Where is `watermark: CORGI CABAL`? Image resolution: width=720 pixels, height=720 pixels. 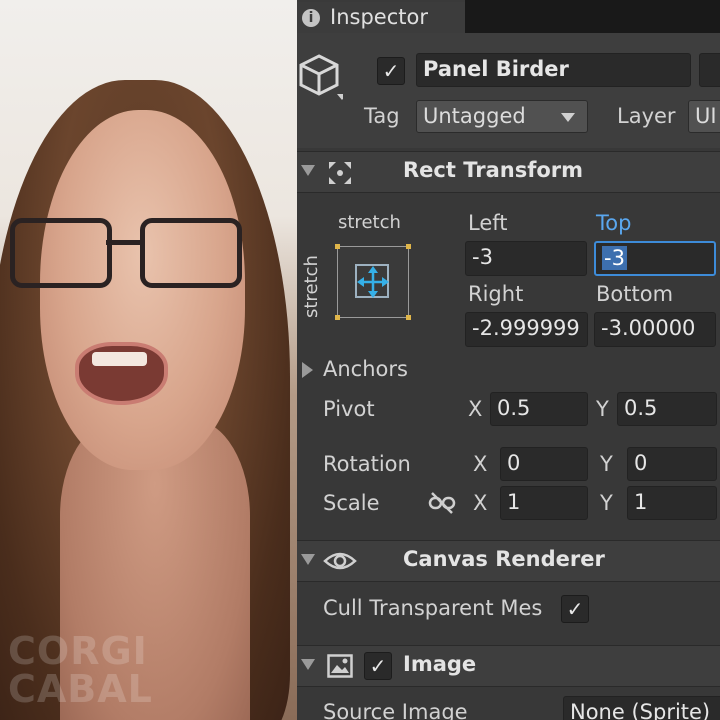
watermark: CORGI CABAL is located at coordinates (80, 670).